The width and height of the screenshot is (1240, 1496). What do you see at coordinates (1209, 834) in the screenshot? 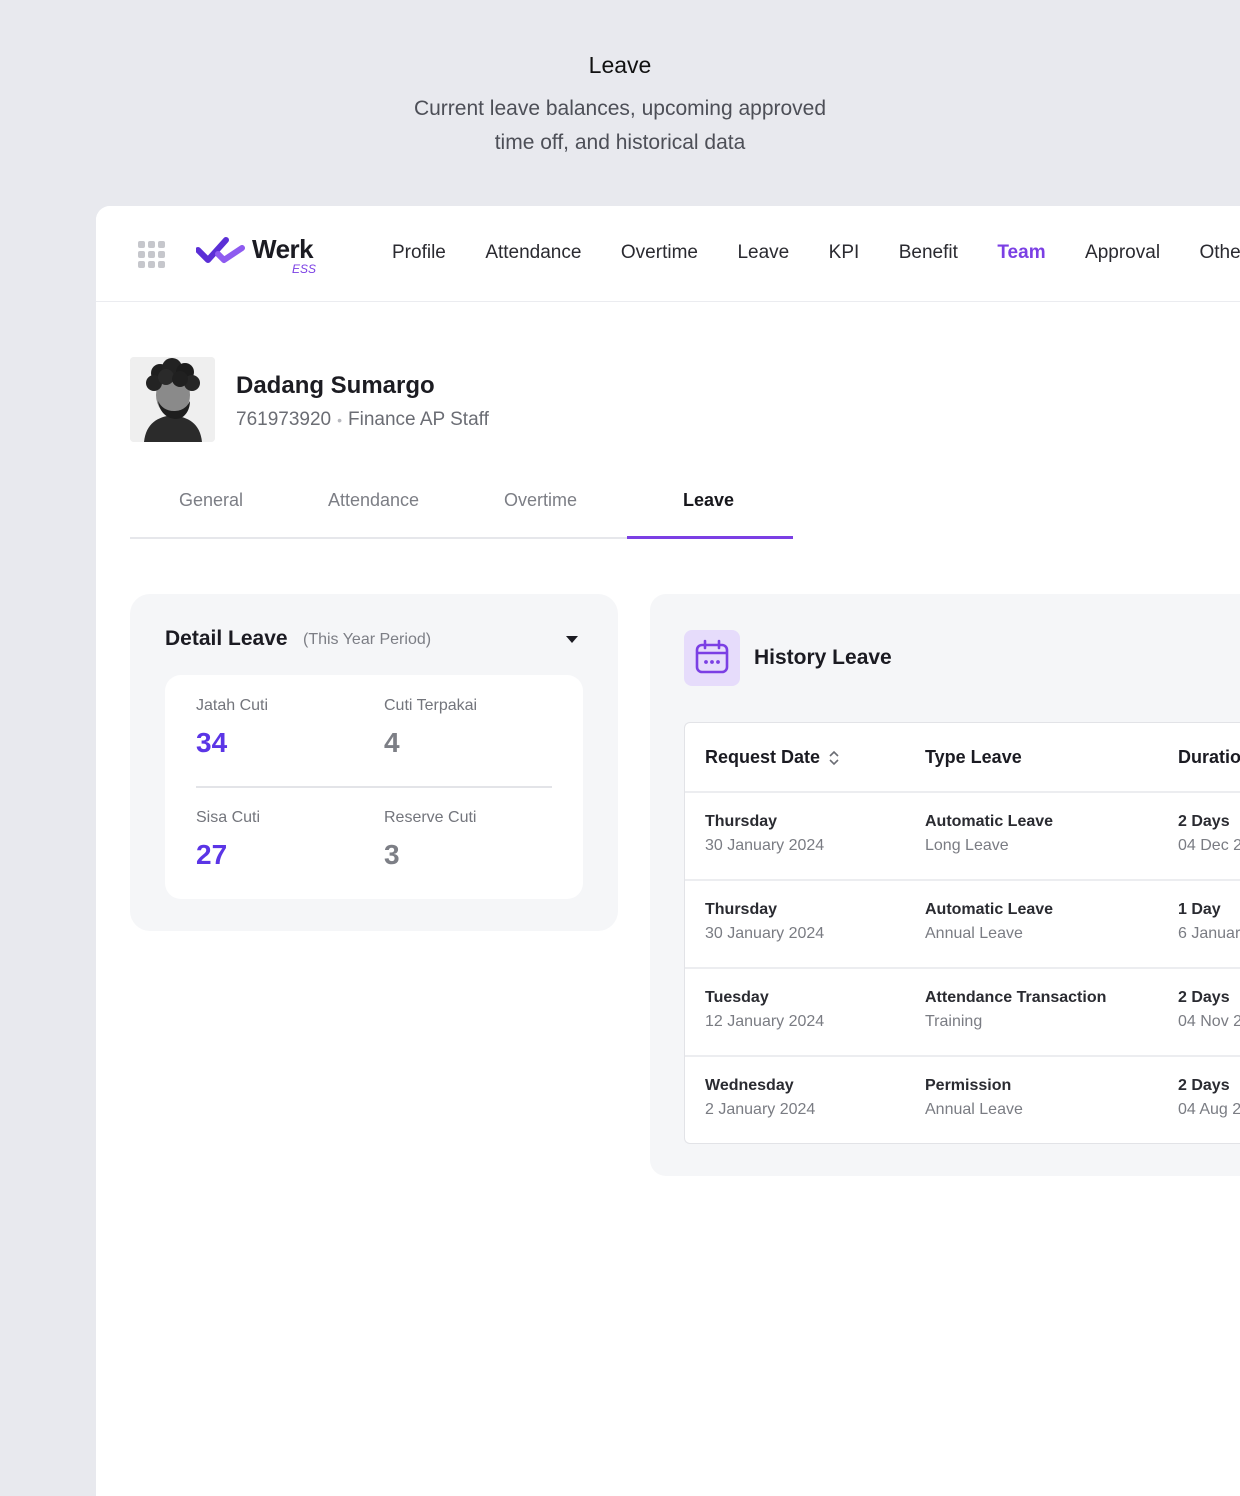
I see `cell-duration: 2 Days 04 Dec 2023` at bounding box center [1209, 834].